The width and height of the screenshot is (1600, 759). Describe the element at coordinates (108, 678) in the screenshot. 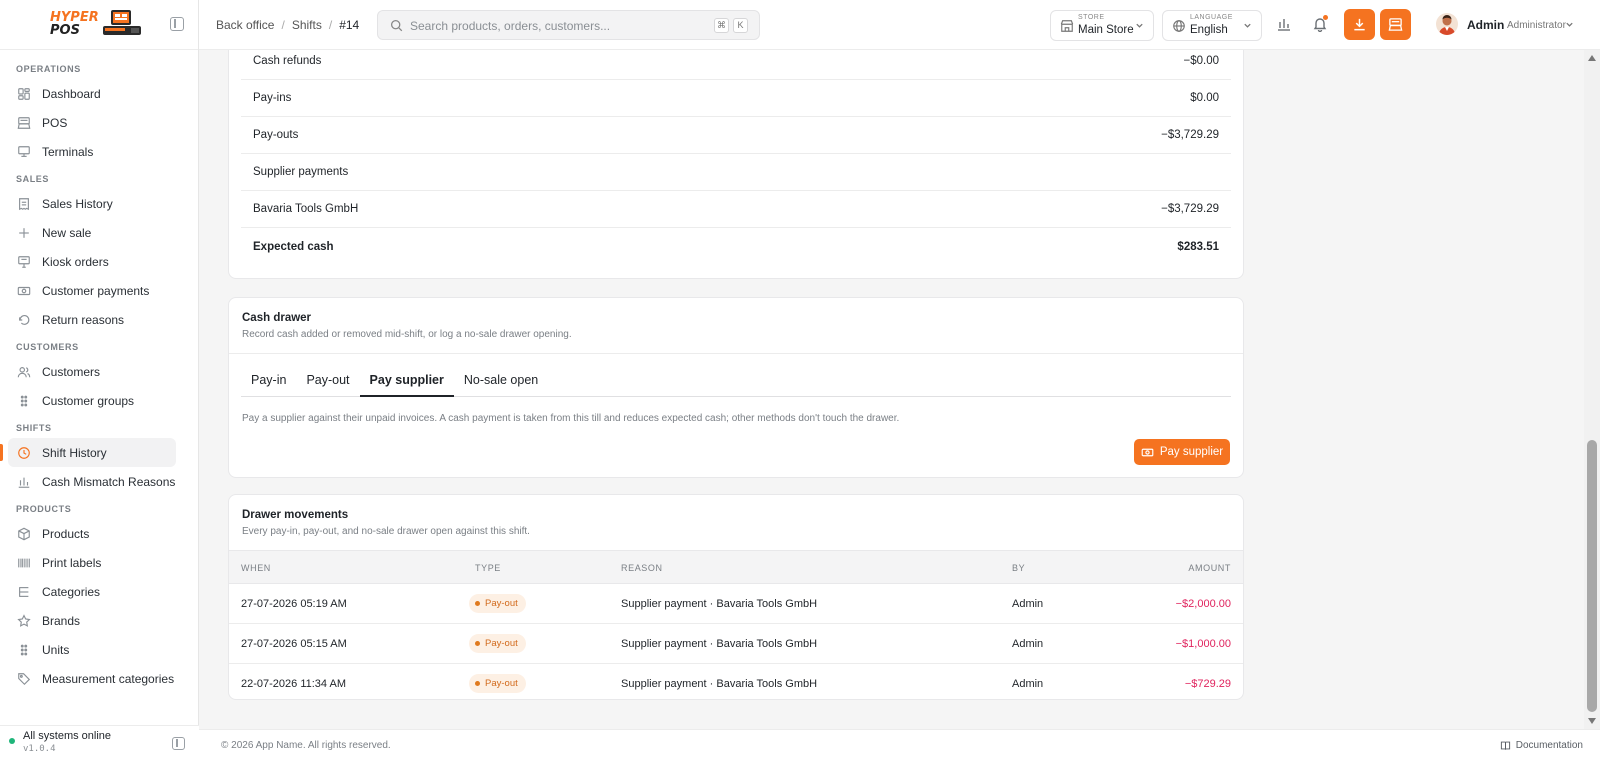

I see `sidebar-item-label: Measurement categories` at that location.